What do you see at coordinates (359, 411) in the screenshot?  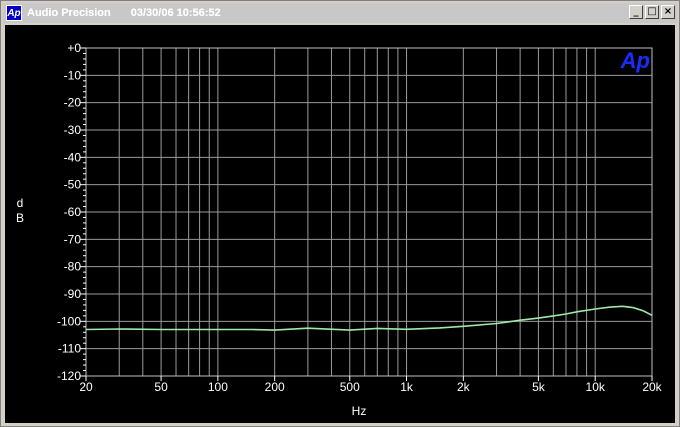 I see `x-axis-label: Hz` at bounding box center [359, 411].